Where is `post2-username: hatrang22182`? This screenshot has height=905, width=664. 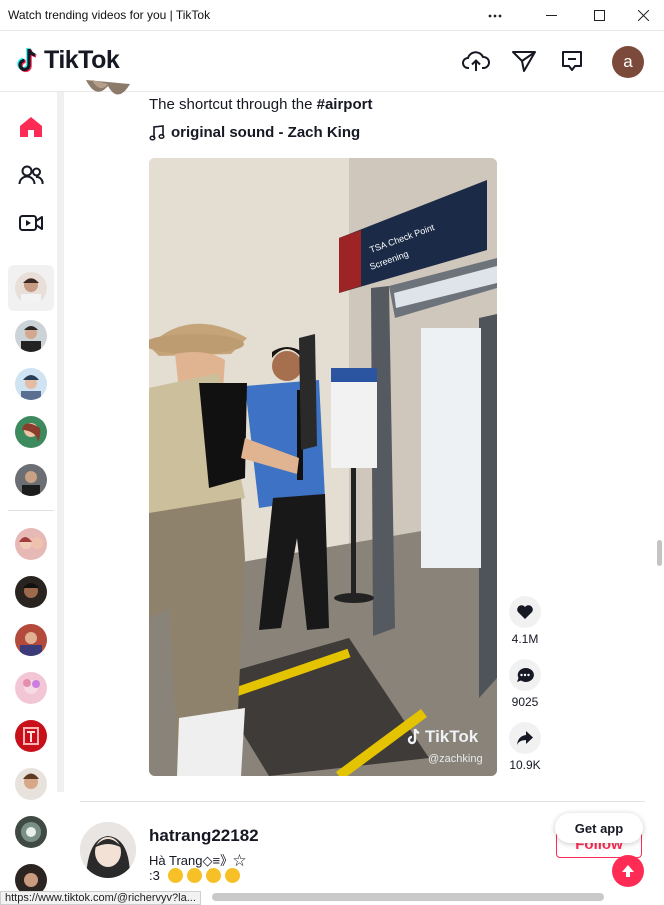
post2-username: hatrang22182 is located at coordinates (204, 836).